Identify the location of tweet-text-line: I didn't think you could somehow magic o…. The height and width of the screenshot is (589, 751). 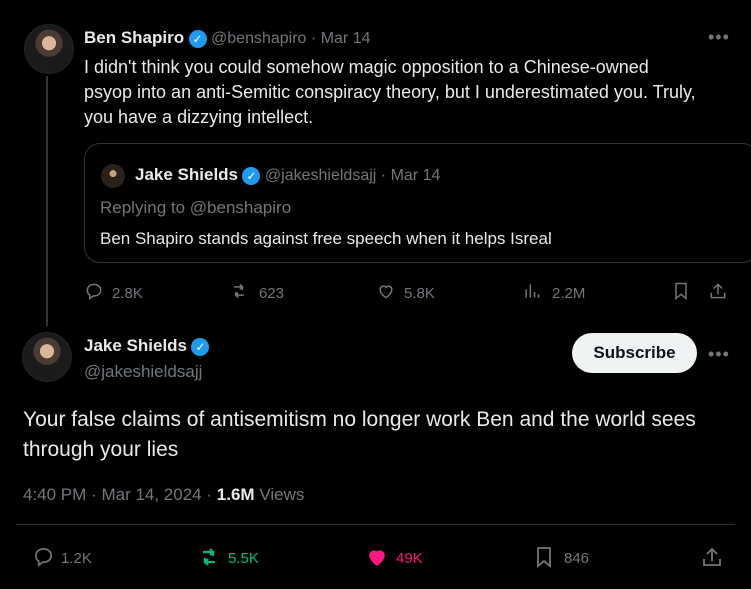
(366, 67).